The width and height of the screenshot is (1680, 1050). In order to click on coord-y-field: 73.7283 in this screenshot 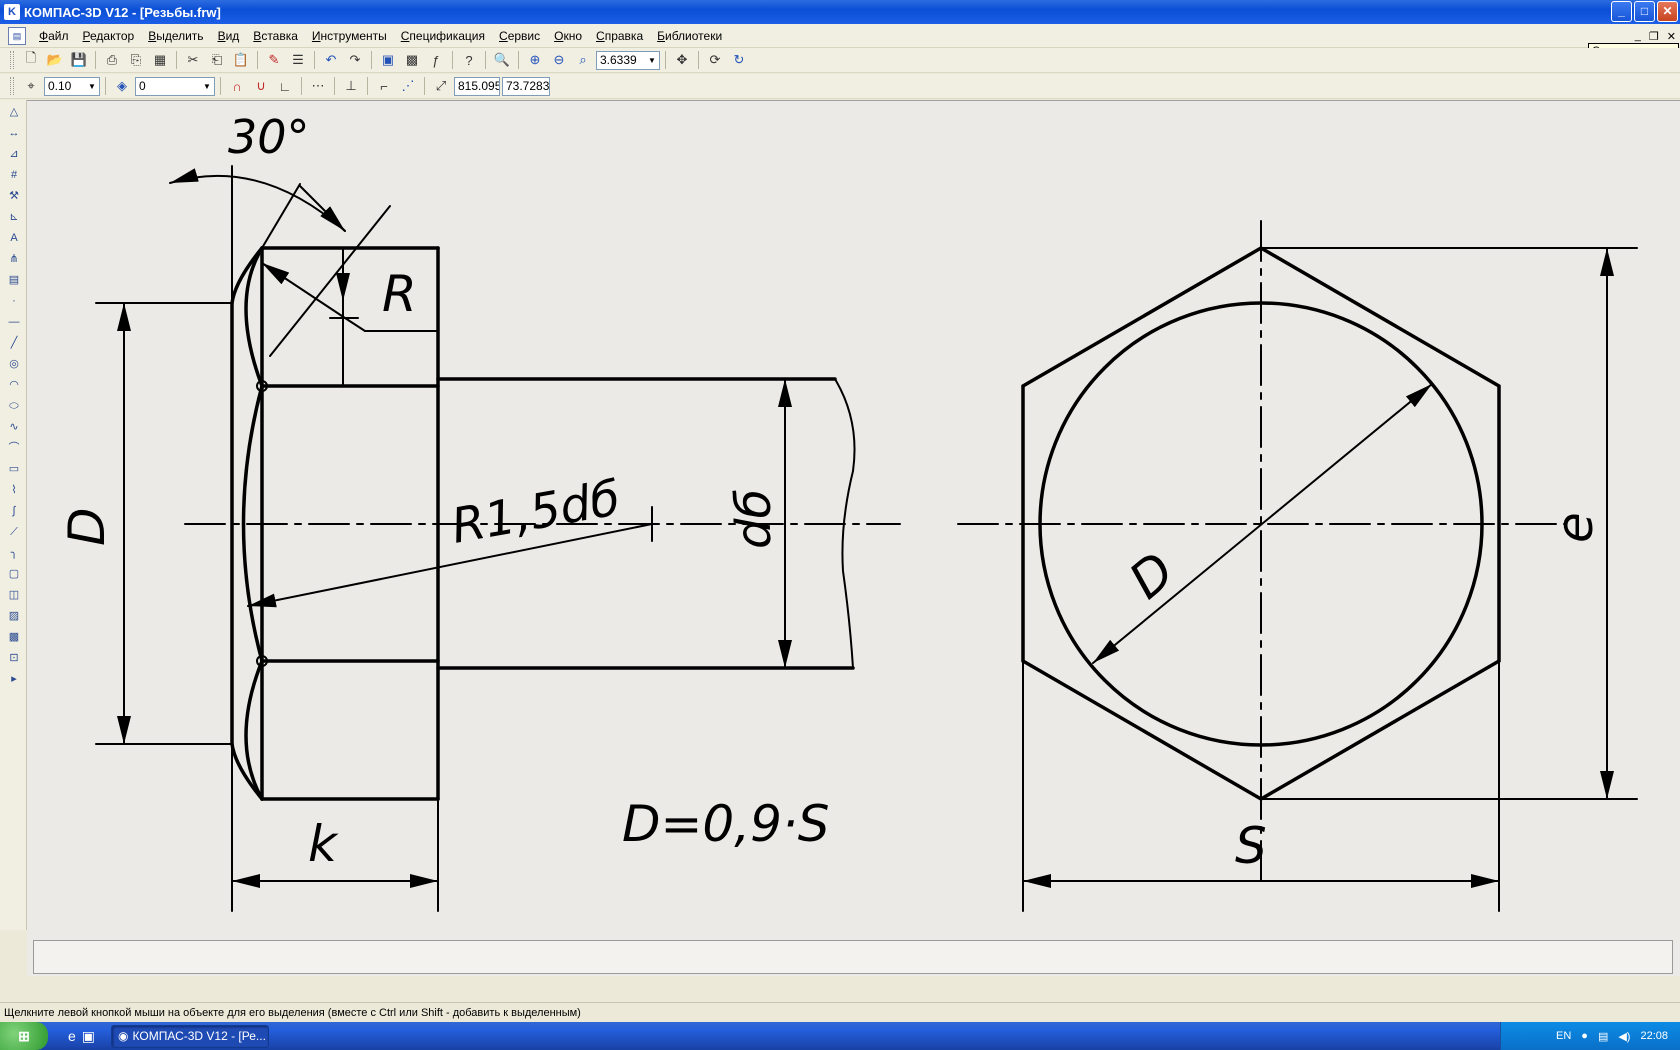, I will do `click(526, 86)`.